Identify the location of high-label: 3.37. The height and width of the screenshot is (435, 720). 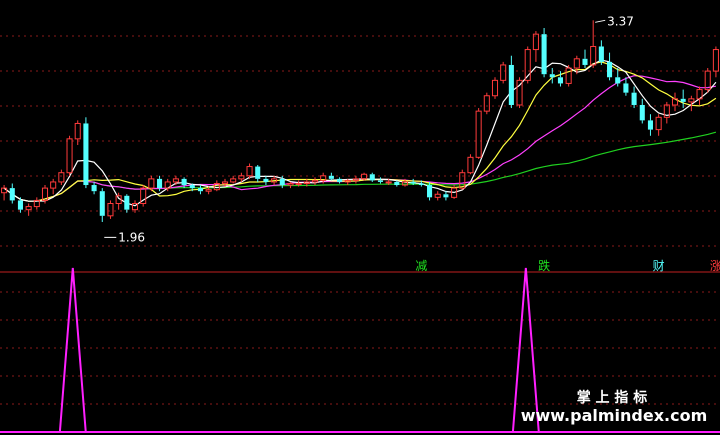
(620, 21).